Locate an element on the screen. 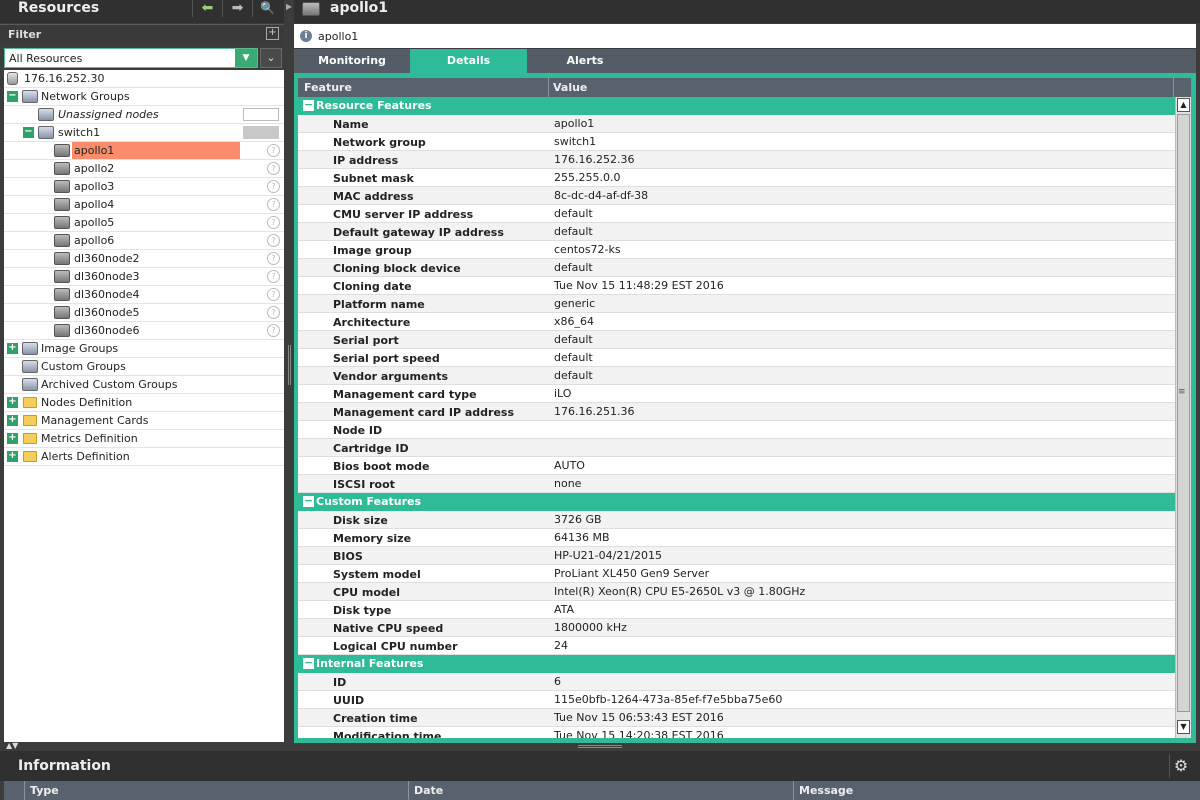 The width and height of the screenshot is (1200, 800). feature-row: Cartridge ID is located at coordinates (736, 448).